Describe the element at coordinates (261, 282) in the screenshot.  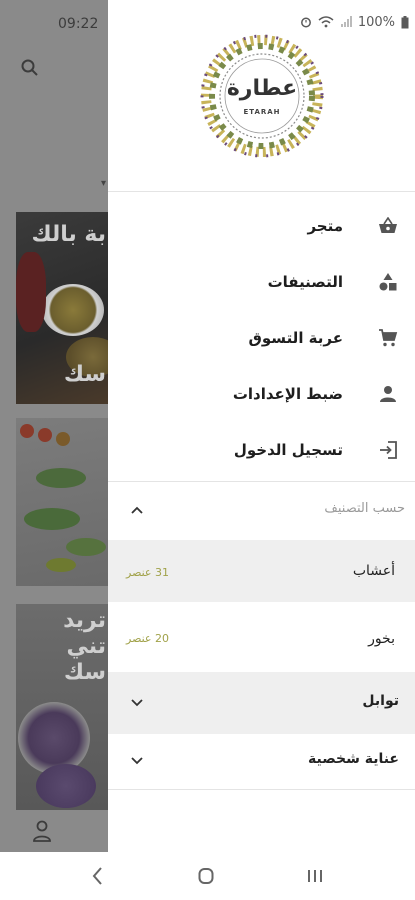
I see `menu-item-categories: التصنيفات` at that location.